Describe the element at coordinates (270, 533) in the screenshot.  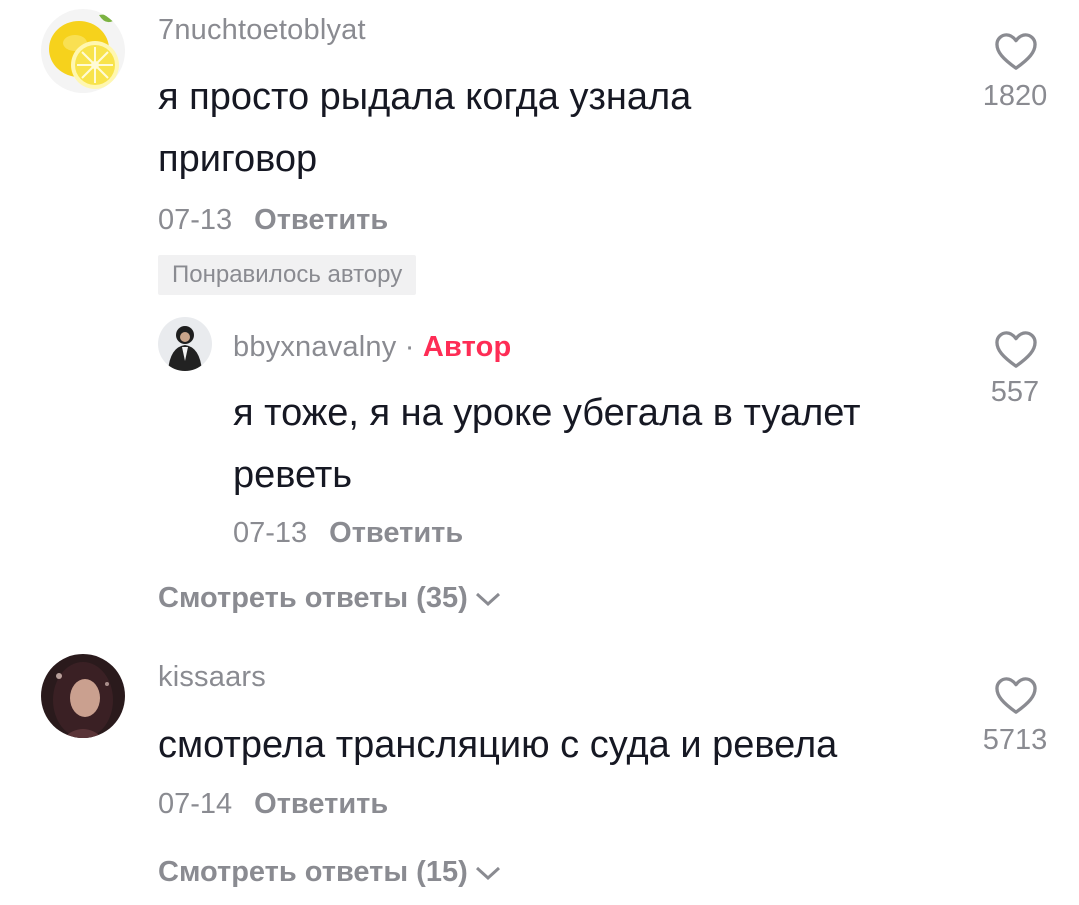
I see `reply-date: 07-13` at that location.